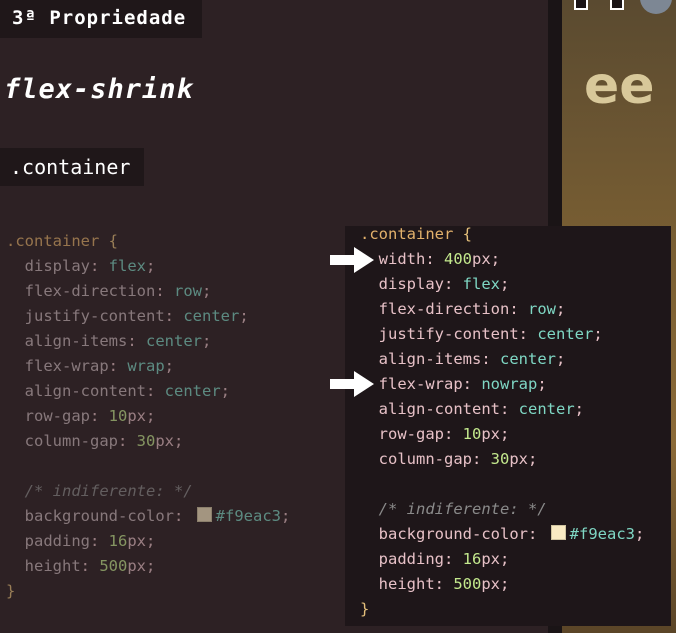 Image resolution: width=676 pixels, height=633 pixels. Describe the element at coordinates (71, 441) in the screenshot. I see `css-property: column-gap` at that location.